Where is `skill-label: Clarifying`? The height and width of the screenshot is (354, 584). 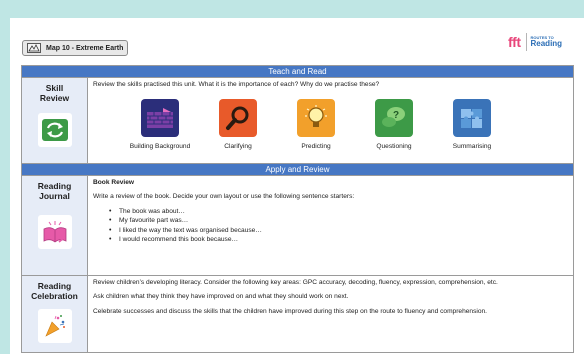 skill-label: Clarifying is located at coordinates (238, 147).